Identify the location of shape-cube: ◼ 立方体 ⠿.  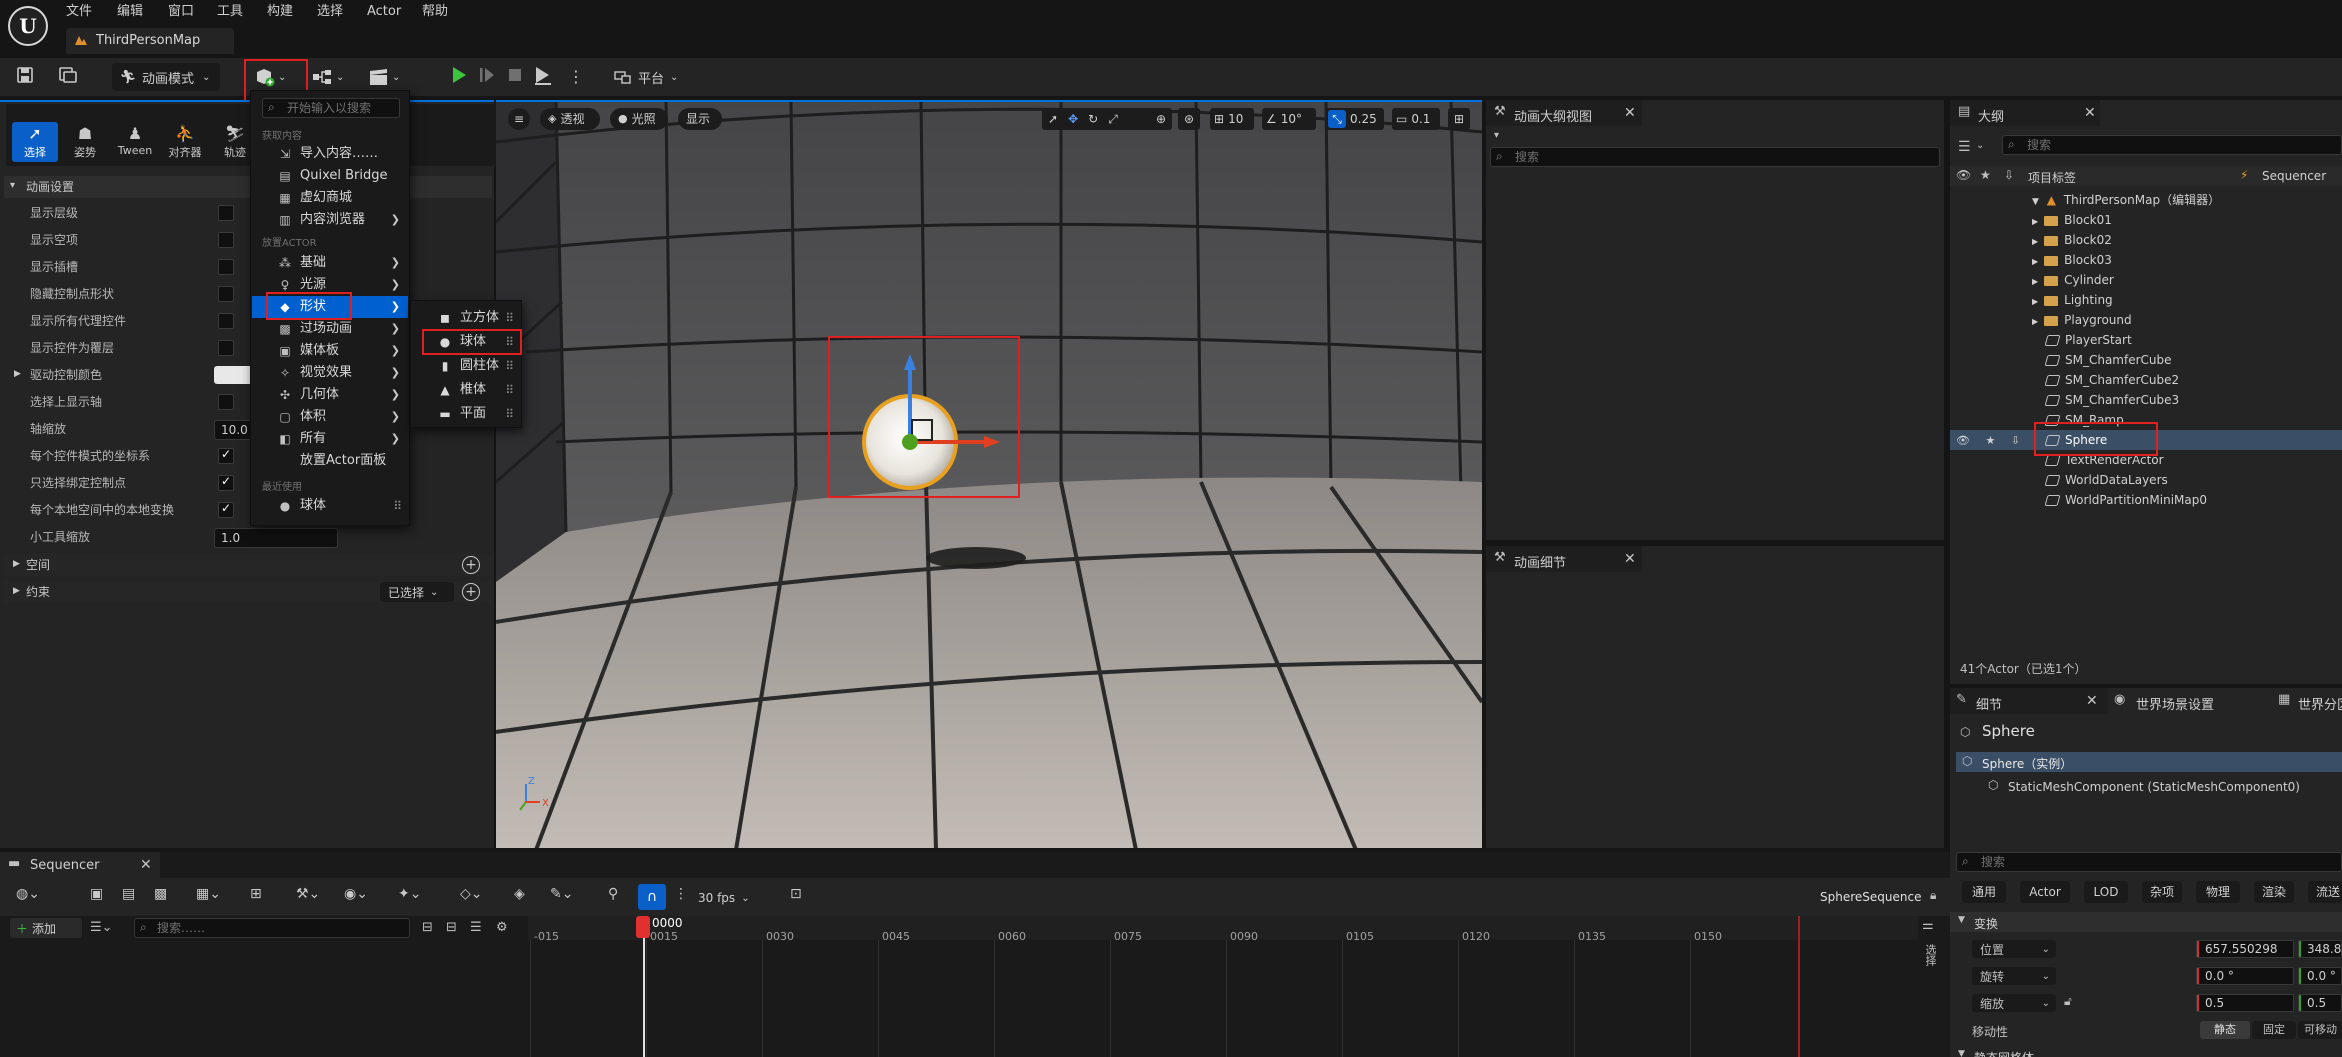
(466, 318).